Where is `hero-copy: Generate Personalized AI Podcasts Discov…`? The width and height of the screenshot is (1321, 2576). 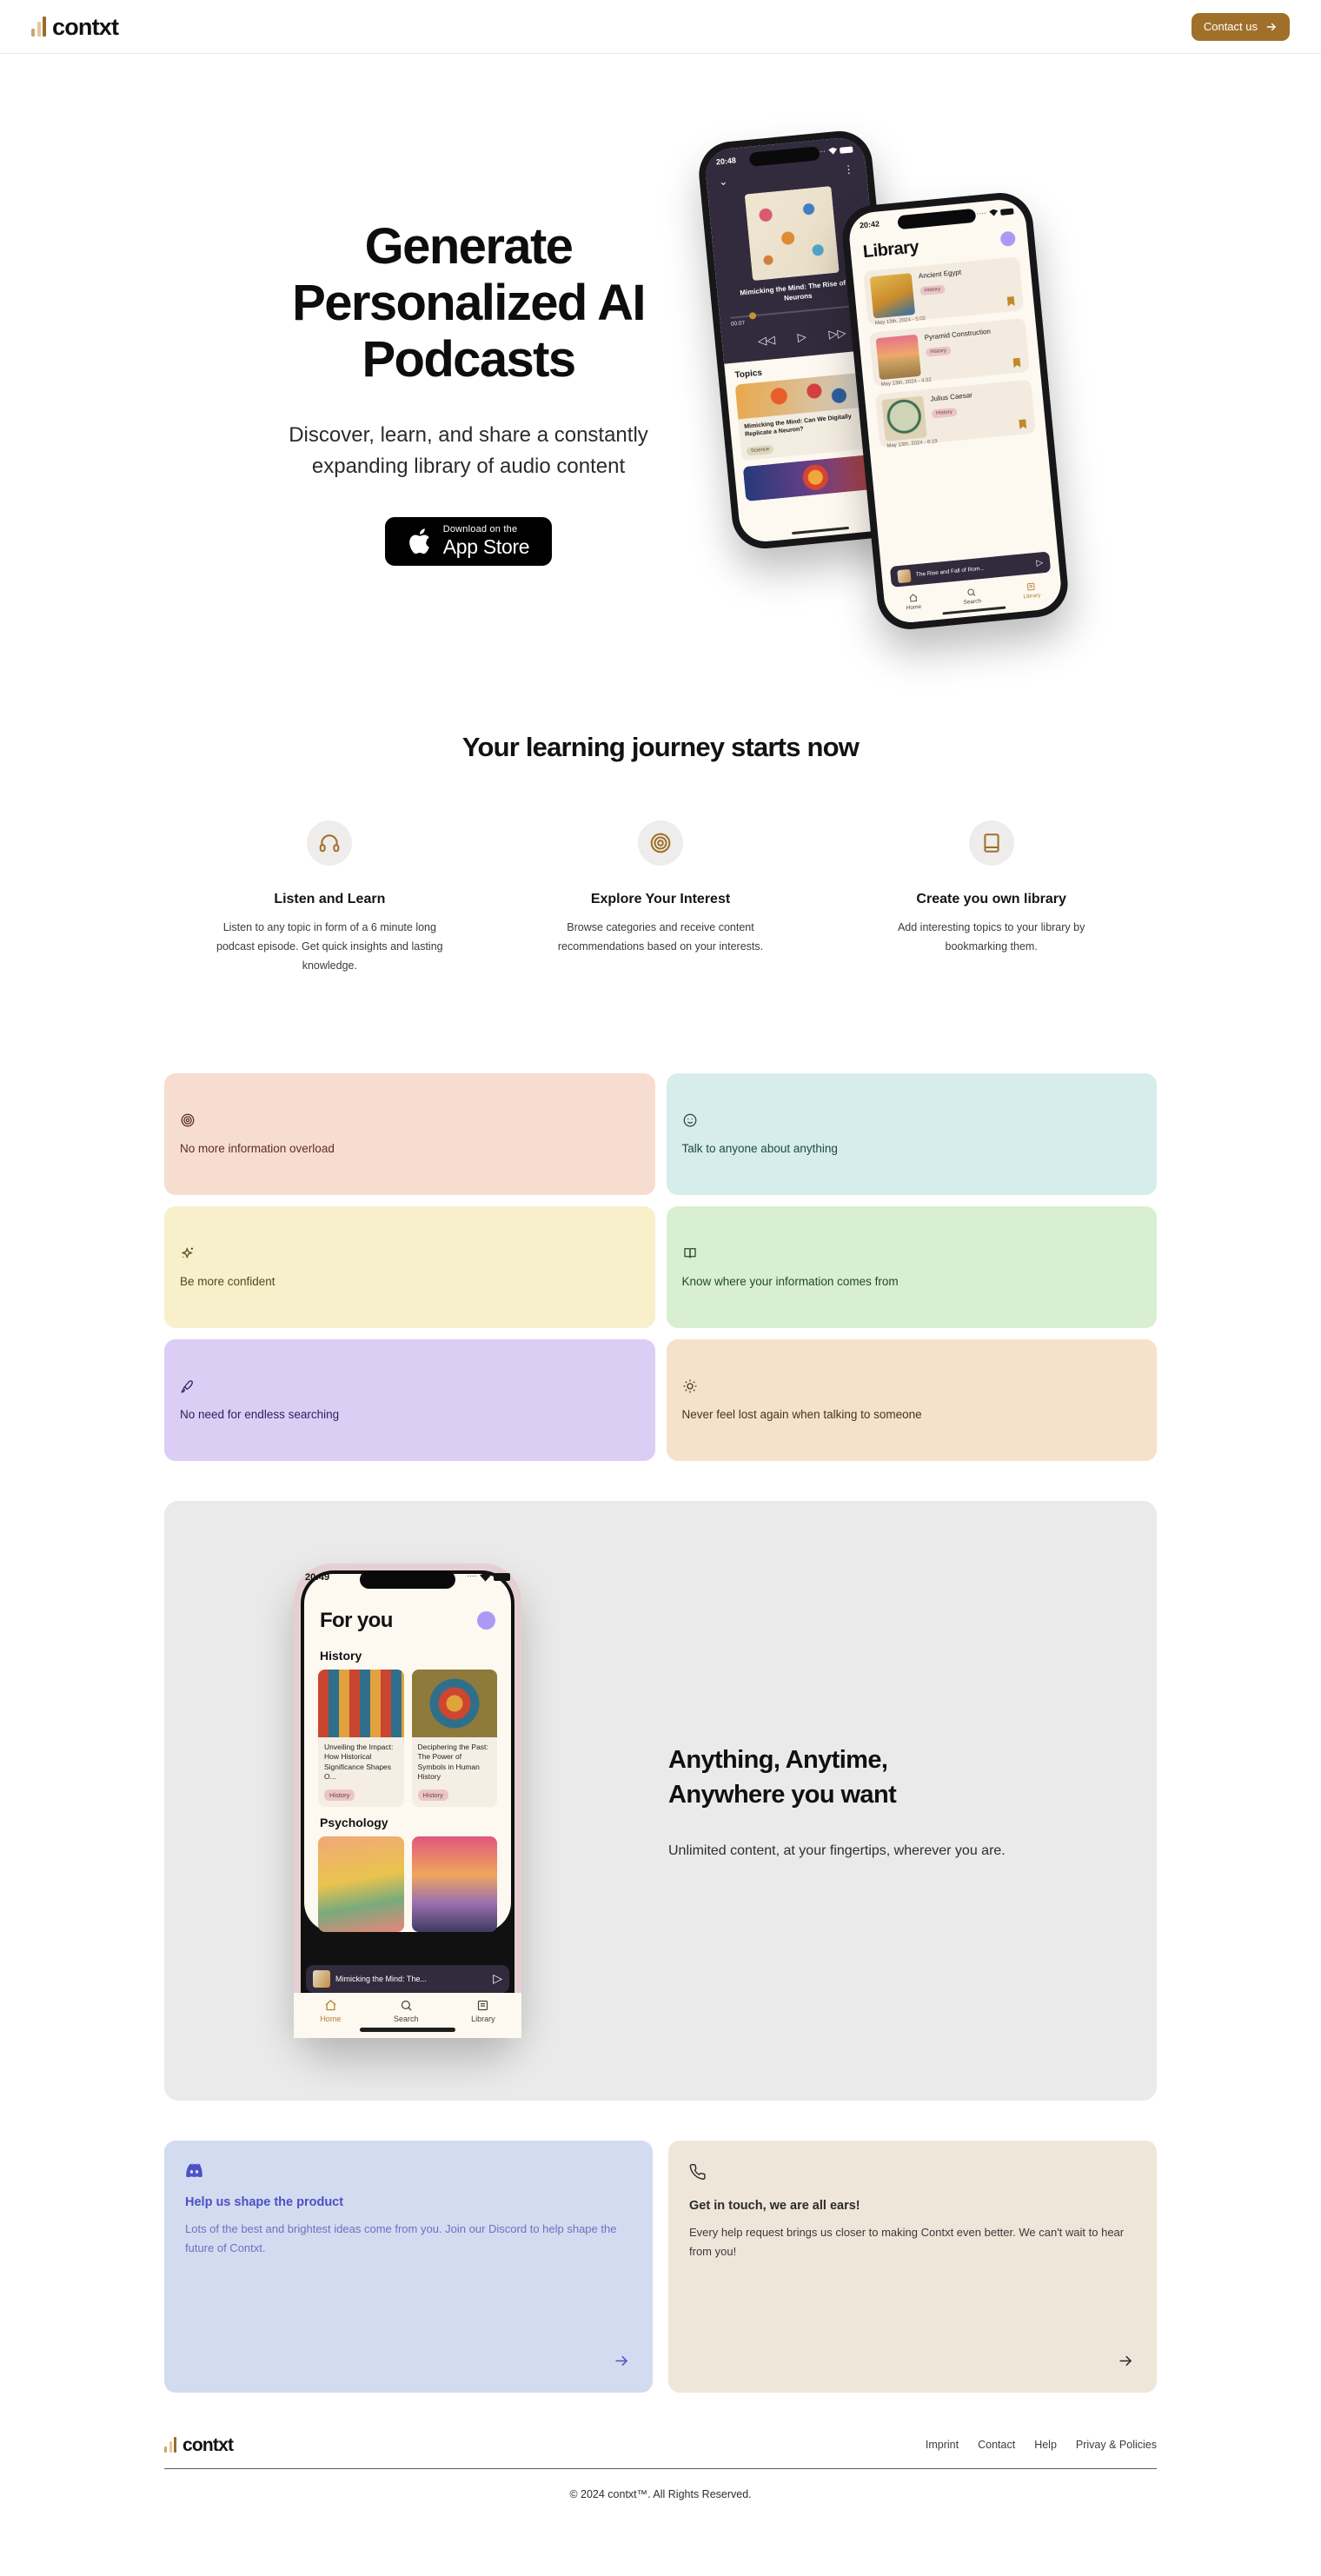 hero-copy: Generate Personalized AI Podcasts Discov… is located at coordinates (469, 344).